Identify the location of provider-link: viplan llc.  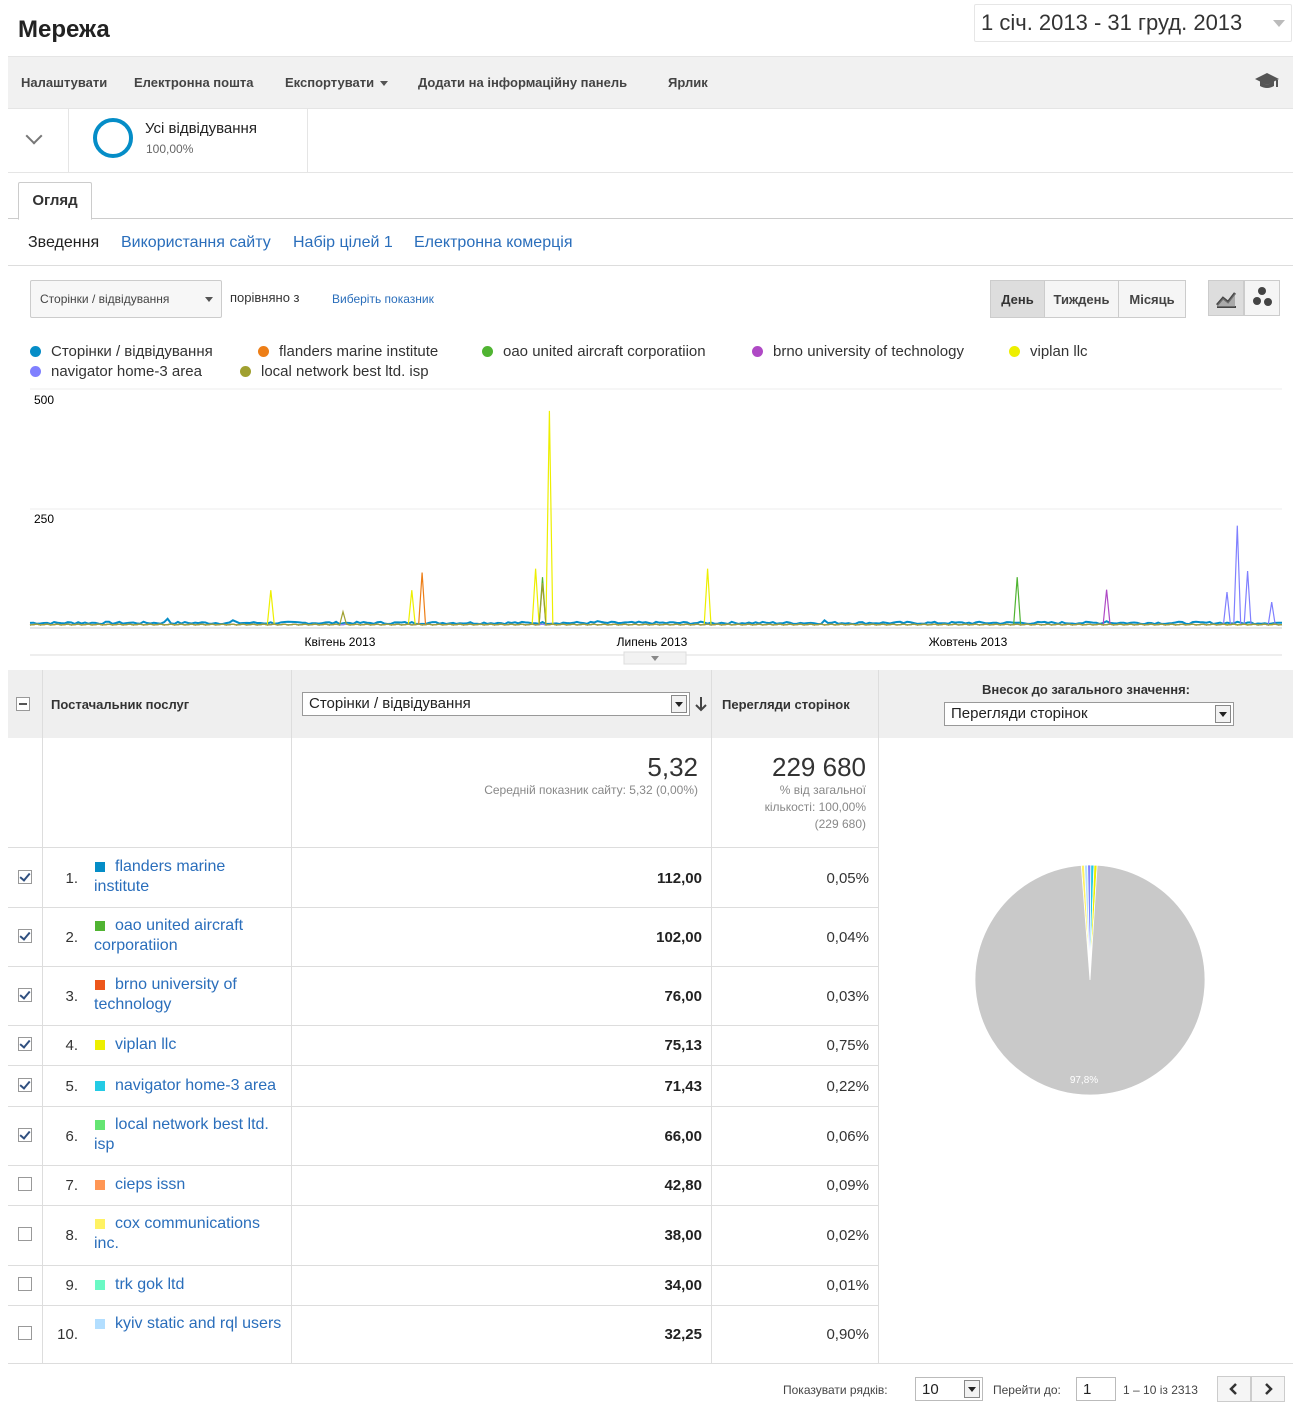
(189, 1045).